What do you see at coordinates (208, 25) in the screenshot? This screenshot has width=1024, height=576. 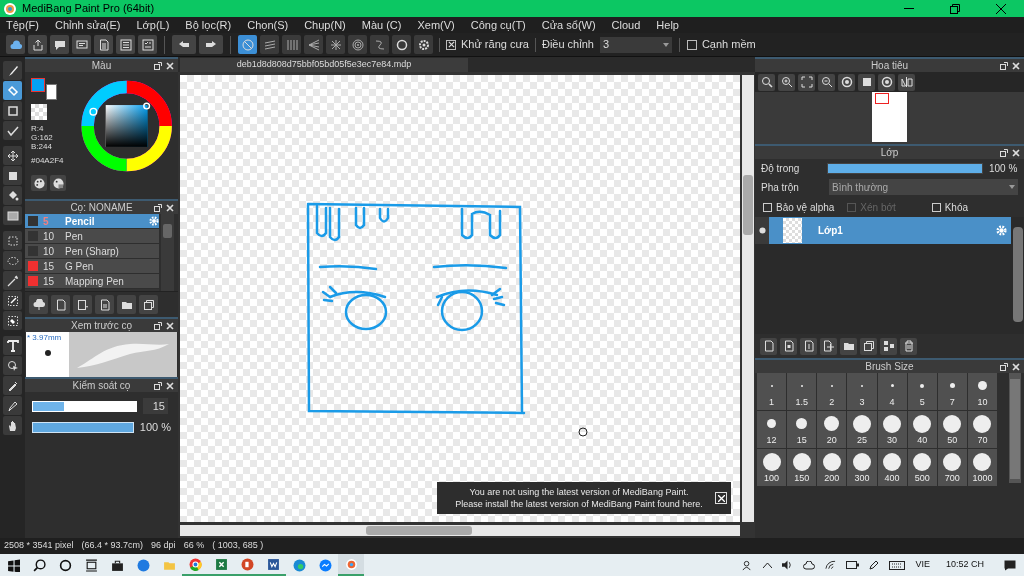 I see `menu-item: Bộ lọc(R)` at bounding box center [208, 25].